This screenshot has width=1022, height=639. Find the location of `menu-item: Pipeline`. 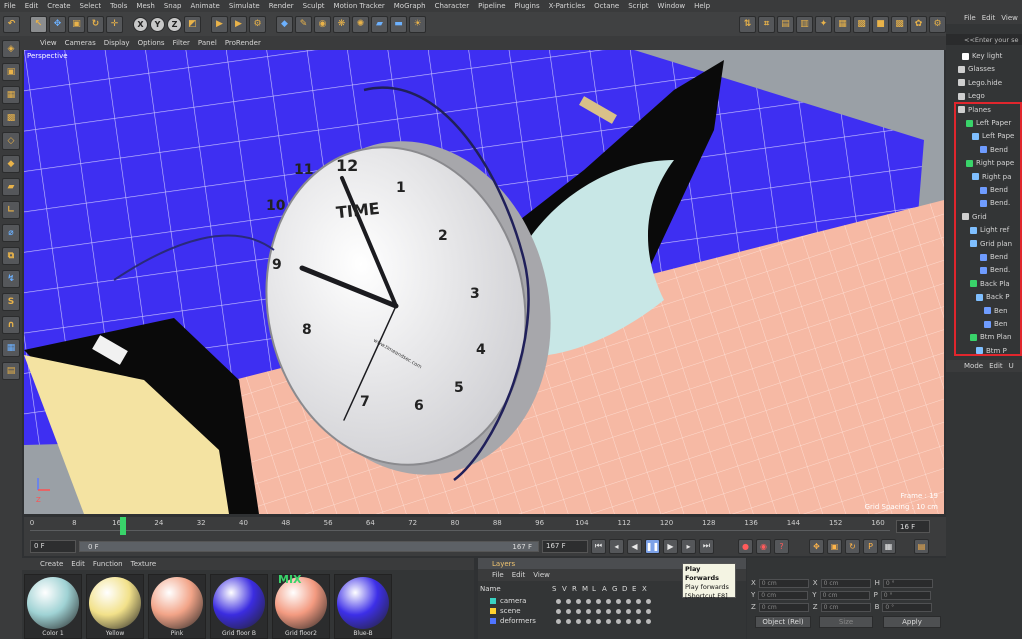

menu-item: Pipeline is located at coordinates (491, 6).